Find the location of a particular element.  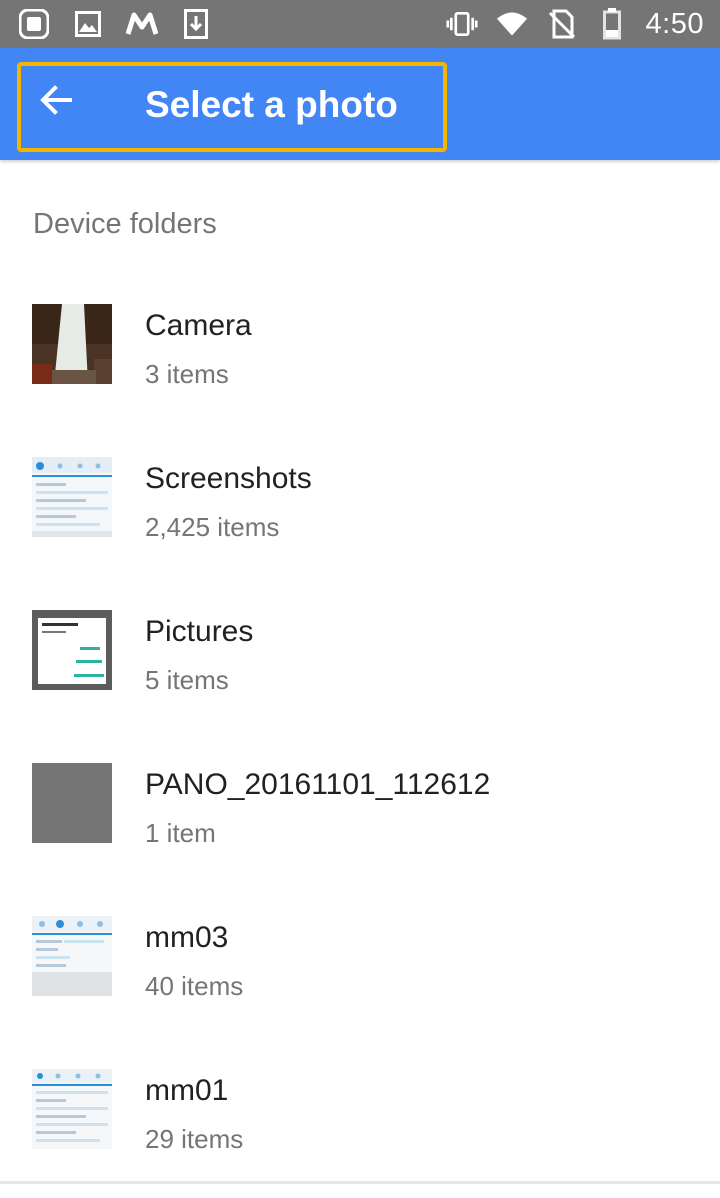

battery-icon is located at coordinates (612, 24).